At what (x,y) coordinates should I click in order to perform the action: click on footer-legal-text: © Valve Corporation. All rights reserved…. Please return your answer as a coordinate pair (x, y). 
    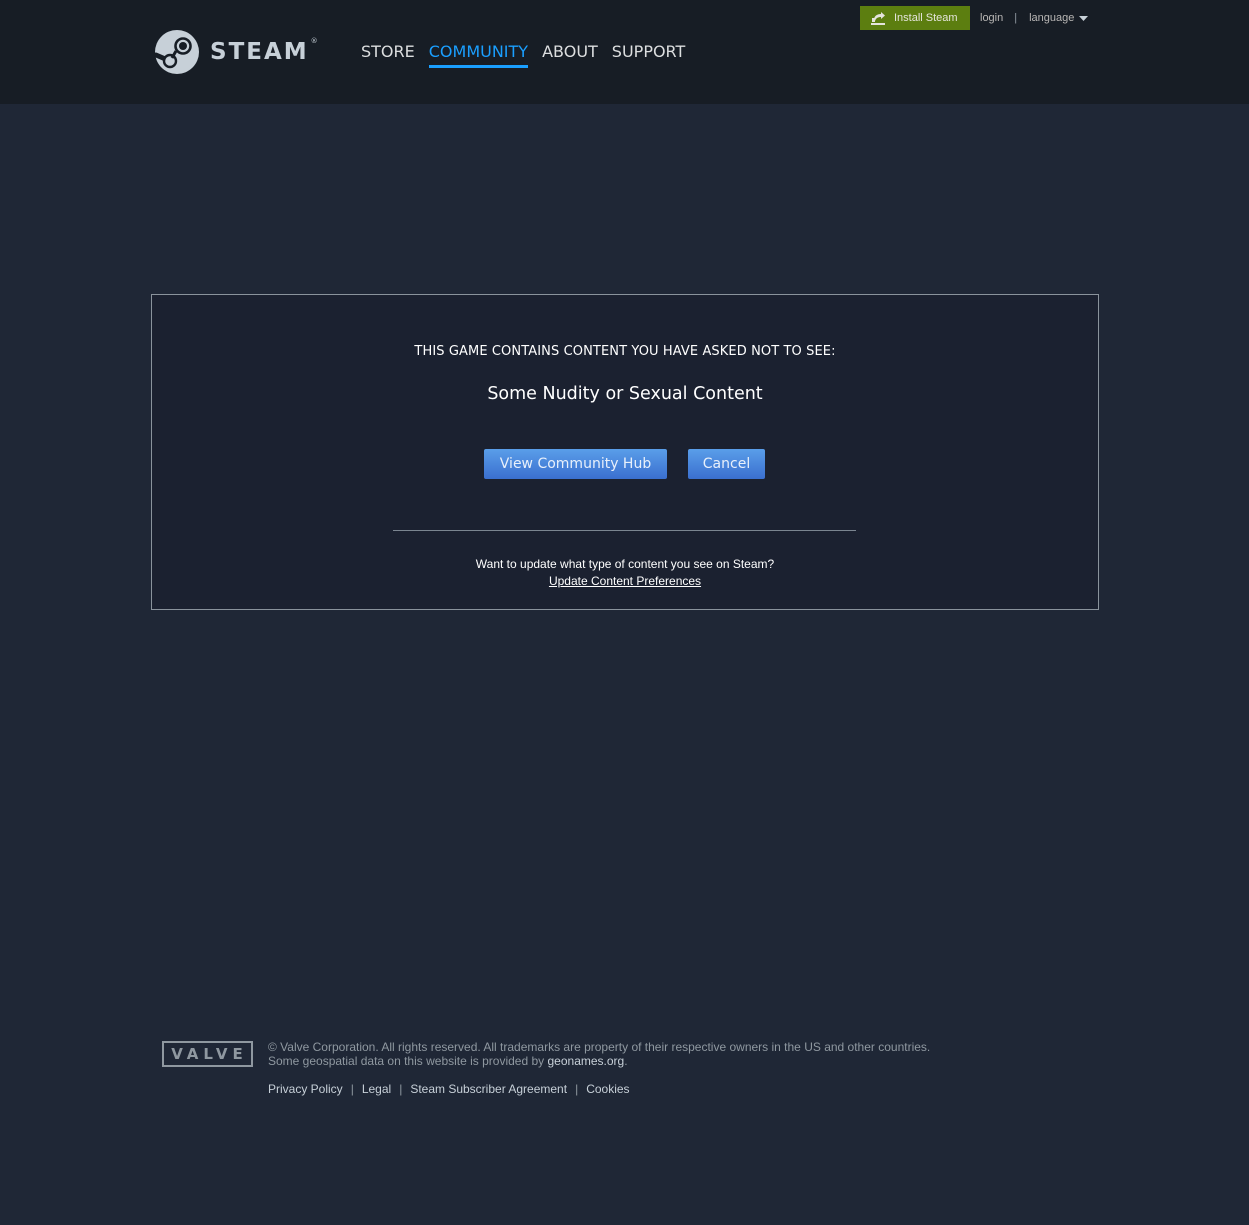
    Looking at the image, I should click on (599, 1054).